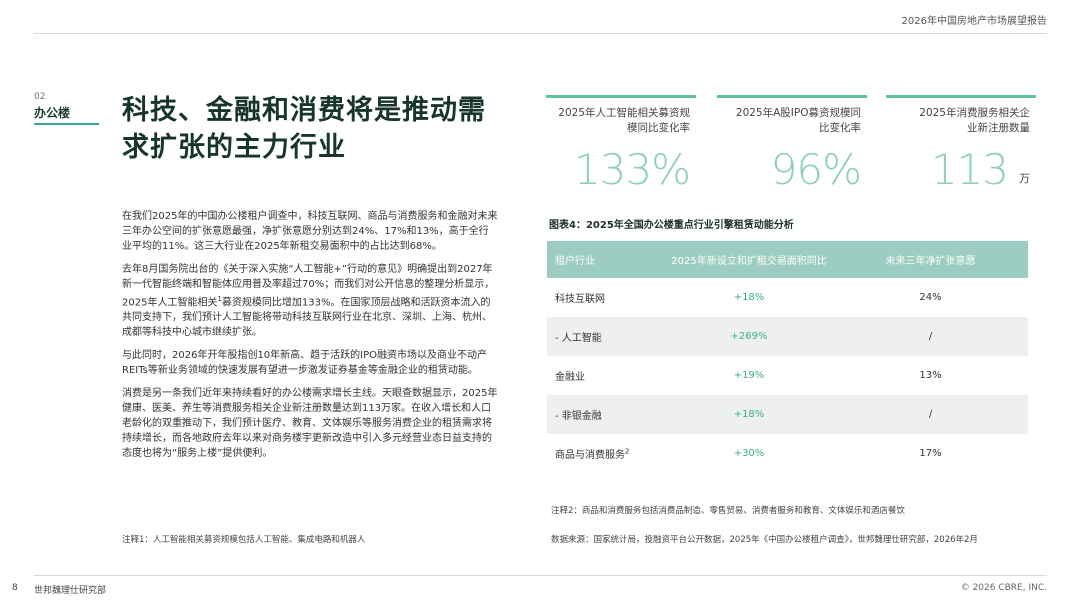  Describe the element at coordinates (590, 455) in the screenshot. I see `industry-name: 商品与消费服务` at that location.